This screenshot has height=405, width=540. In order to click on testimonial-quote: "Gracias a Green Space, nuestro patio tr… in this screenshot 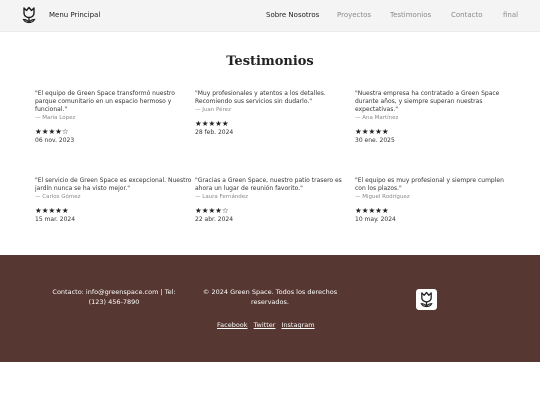, I will do `click(268, 184)`.